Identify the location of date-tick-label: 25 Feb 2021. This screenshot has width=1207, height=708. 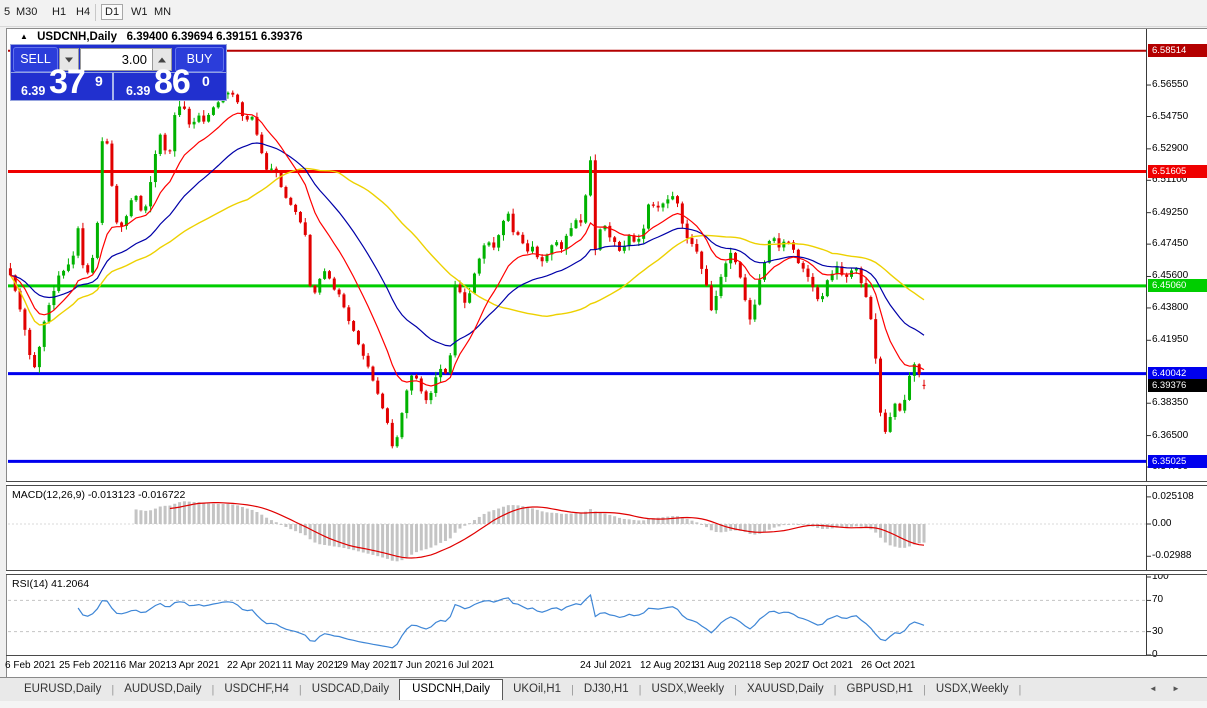
(87, 665).